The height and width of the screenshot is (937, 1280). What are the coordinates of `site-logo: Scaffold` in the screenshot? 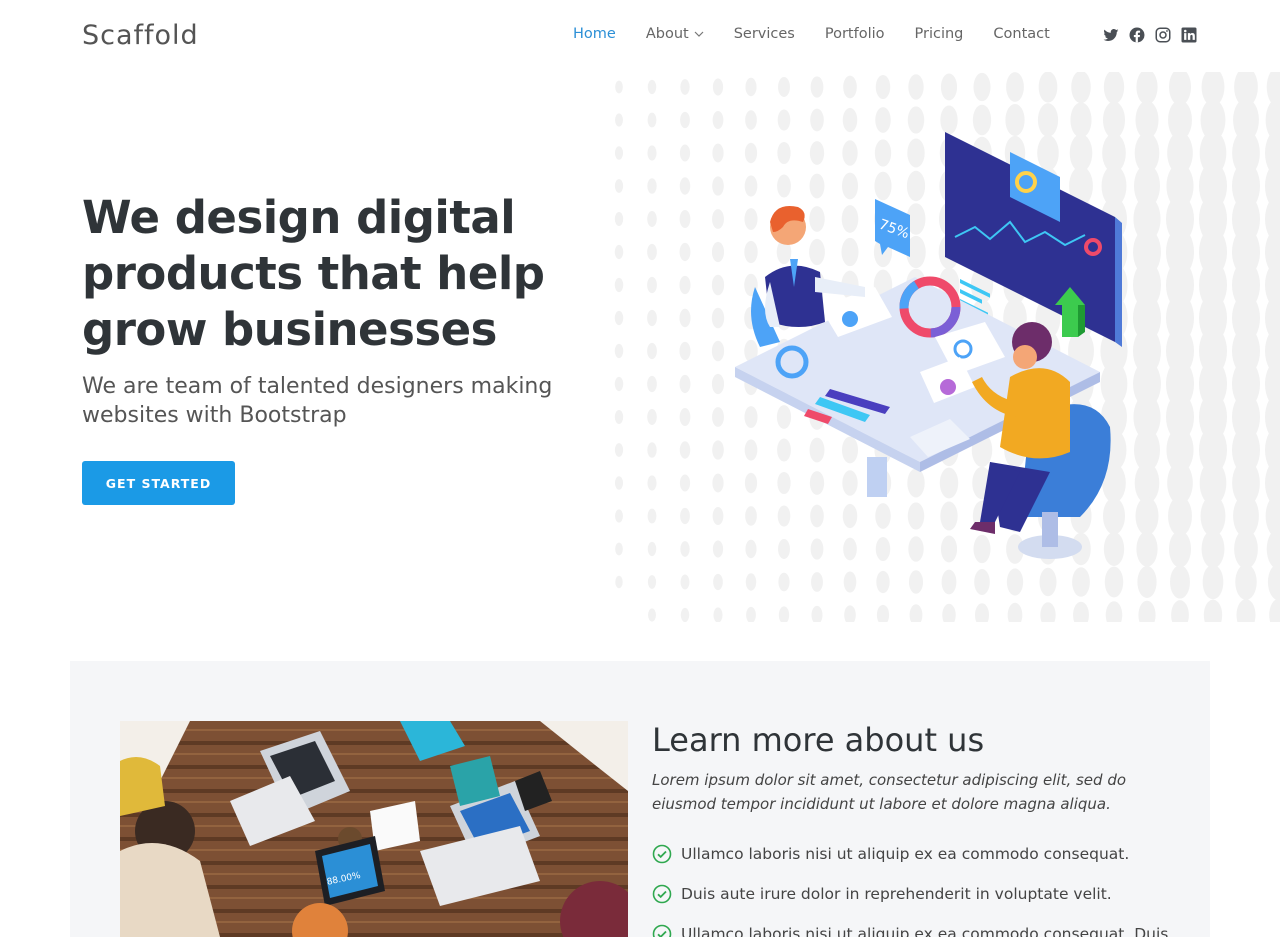 It's located at (140, 35).